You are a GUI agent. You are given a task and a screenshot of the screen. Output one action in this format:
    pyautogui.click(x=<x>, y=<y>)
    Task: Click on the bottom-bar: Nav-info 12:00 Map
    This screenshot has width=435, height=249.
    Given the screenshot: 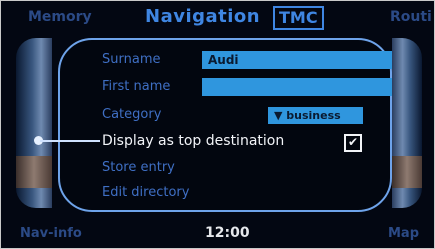 What is the action you would take?
    pyautogui.click(x=217, y=233)
    